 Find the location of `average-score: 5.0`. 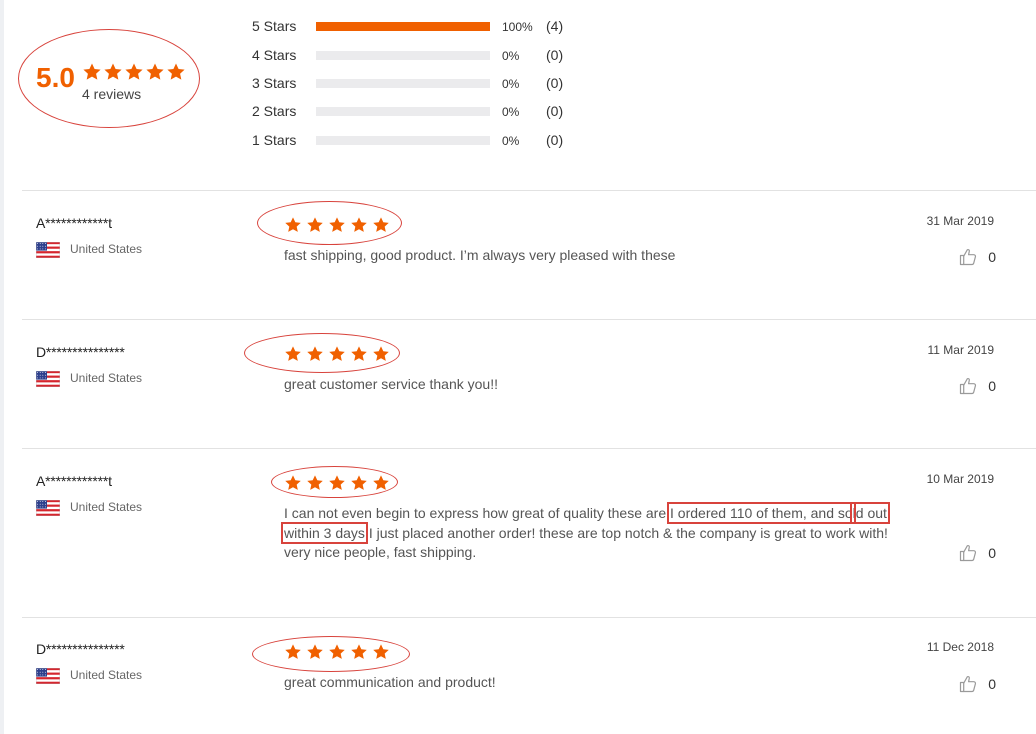

average-score: 5.0 is located at coordinates (55, 77).